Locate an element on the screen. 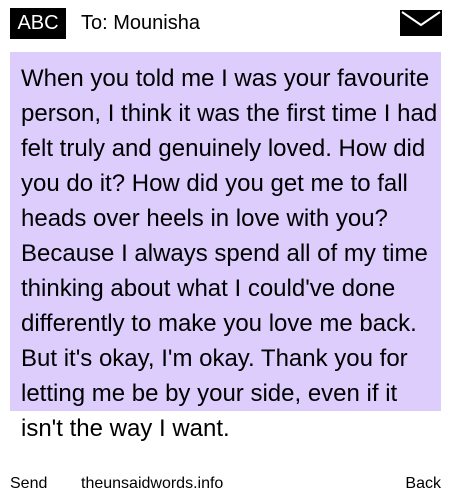 The image size is (450, 500). input-mode-badge: ABC is located at coordinates (38, 23).